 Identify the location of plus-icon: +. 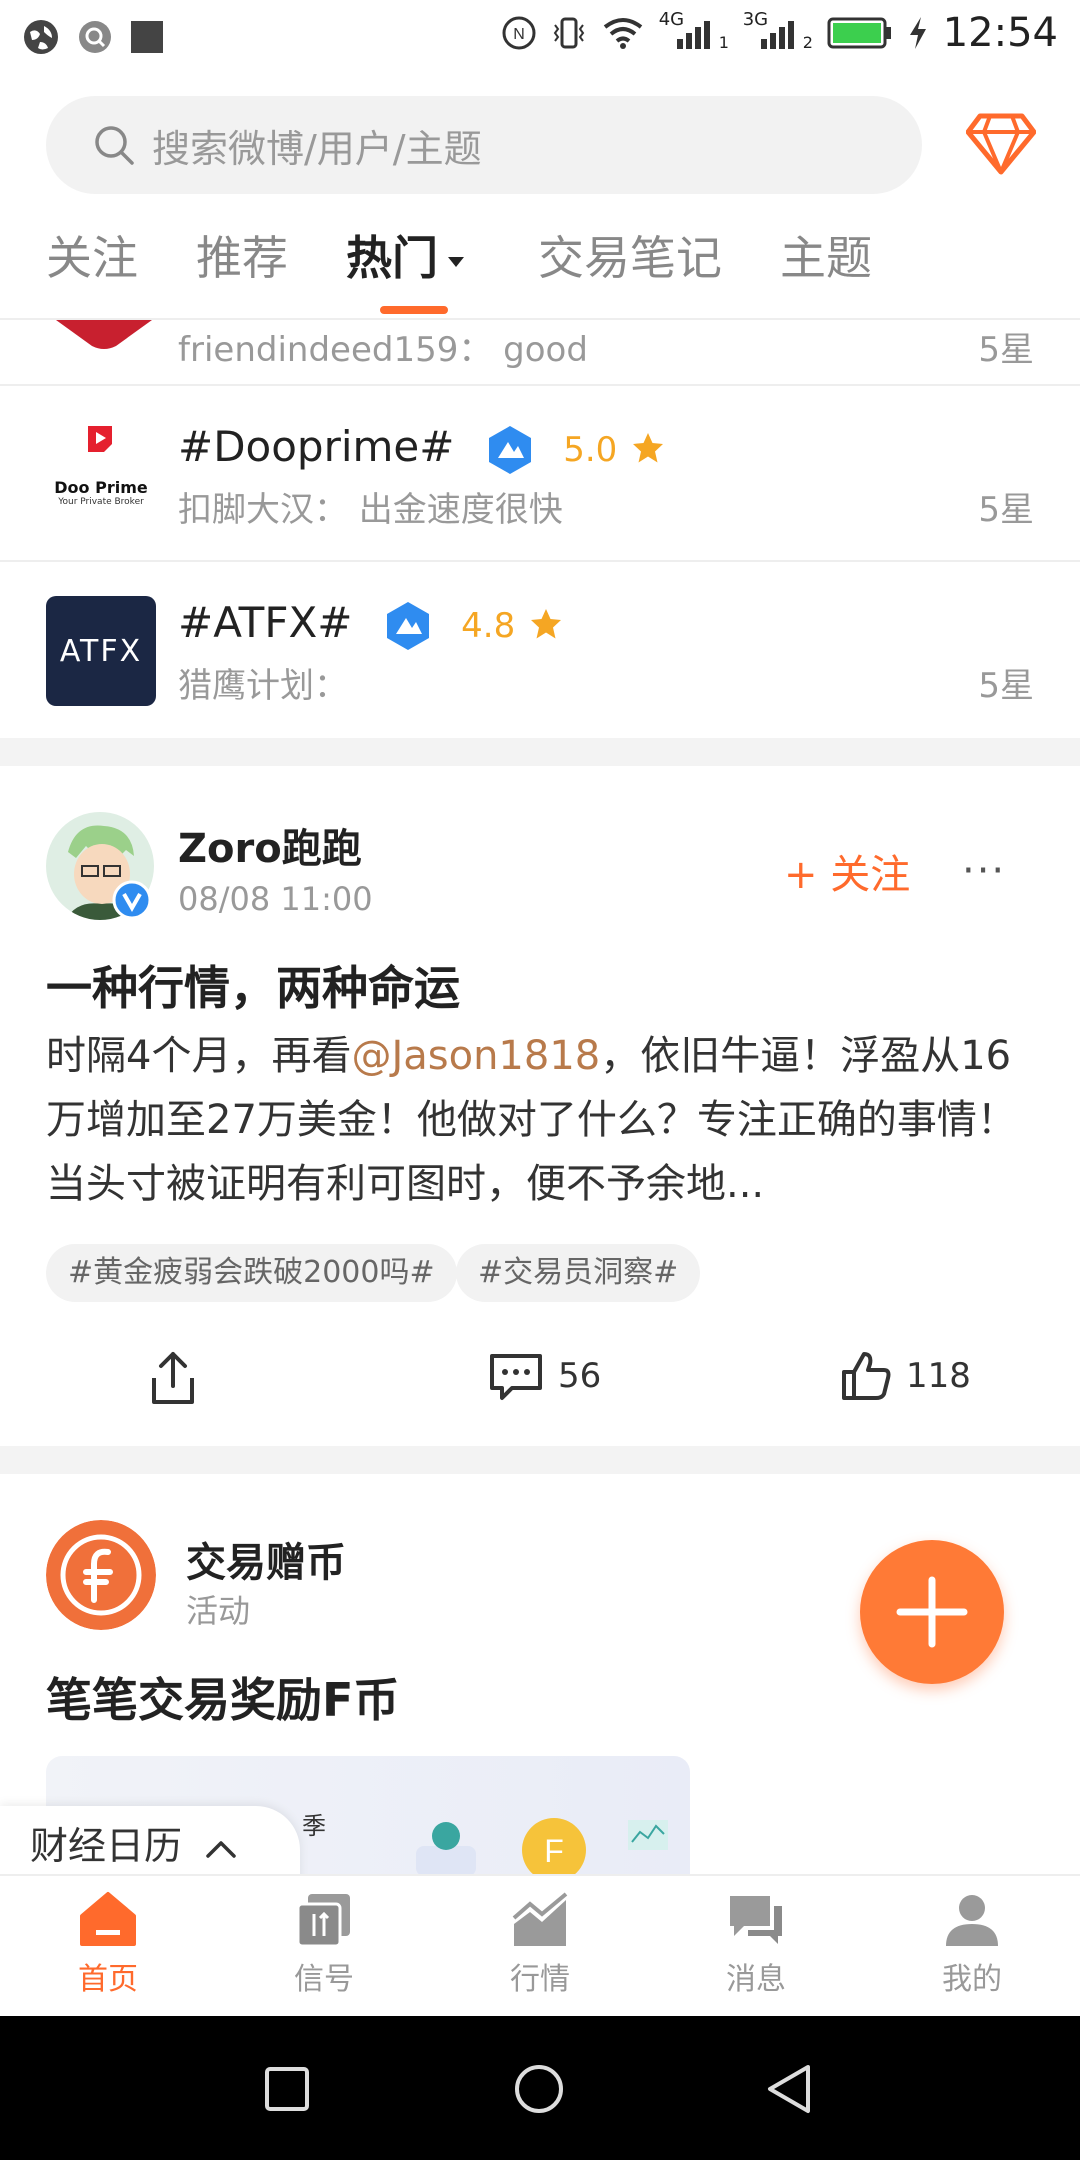
(801, 875).